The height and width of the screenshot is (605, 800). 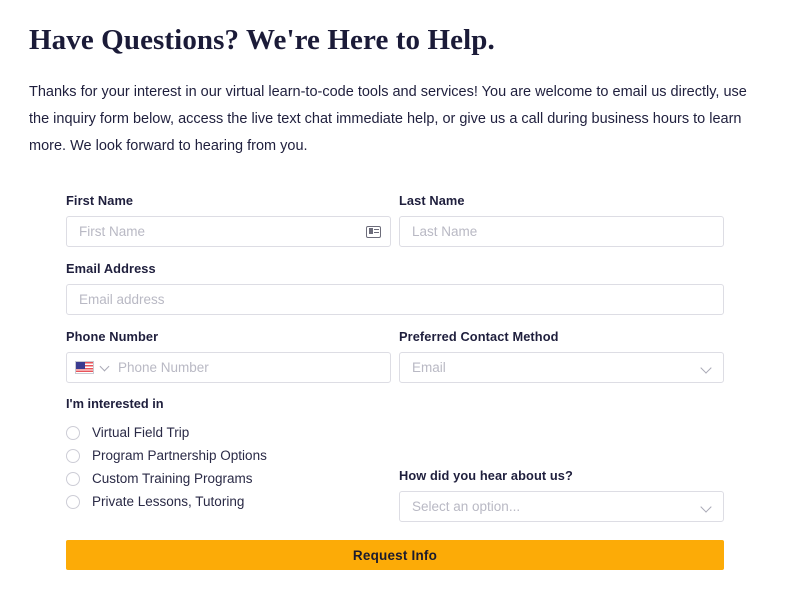 I want to click on interested-in-label: I'm interested in, so click(x=115, y=403).